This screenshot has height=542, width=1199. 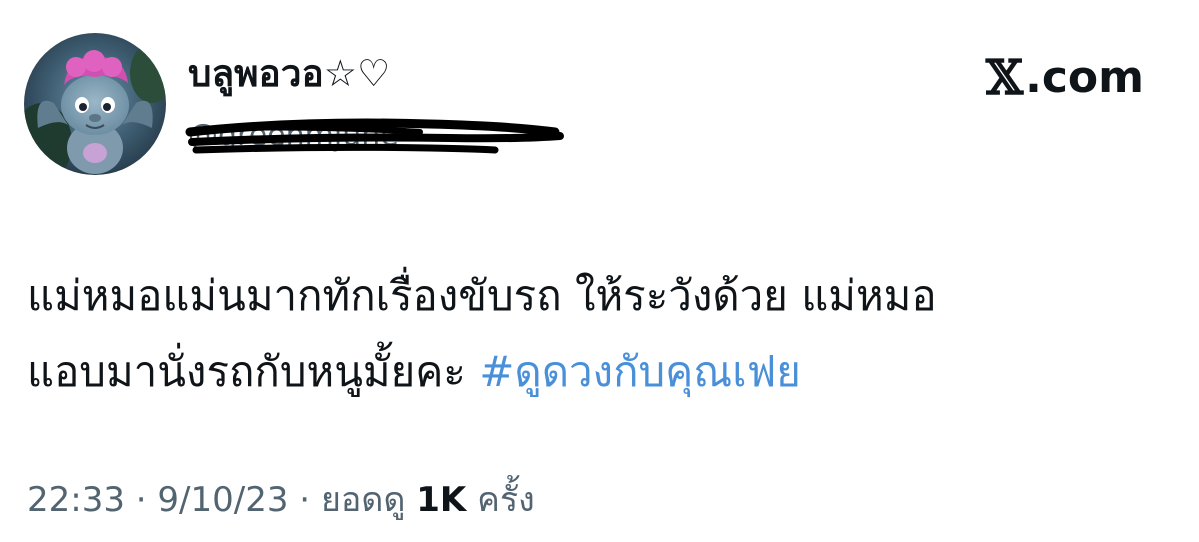 I want to click on views-unit: ครั้ง, so click(x=506, y=500).